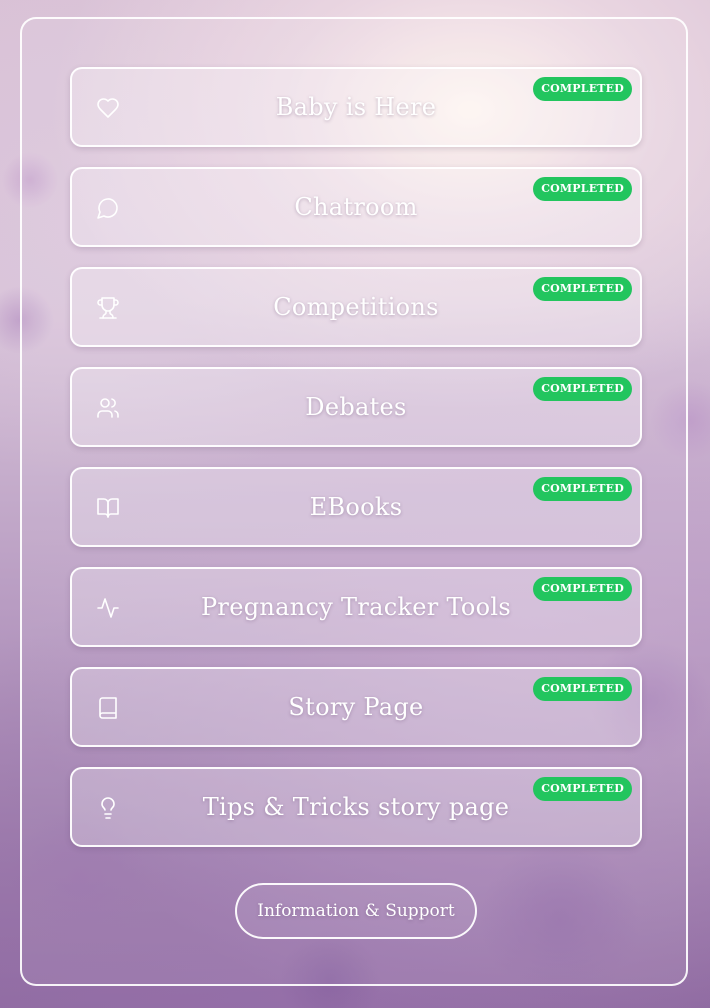  Describe the element at coordinates (356, 307) in the screenshot. I see `feature-card-competitions: Competitions COMPLETED` at that location.